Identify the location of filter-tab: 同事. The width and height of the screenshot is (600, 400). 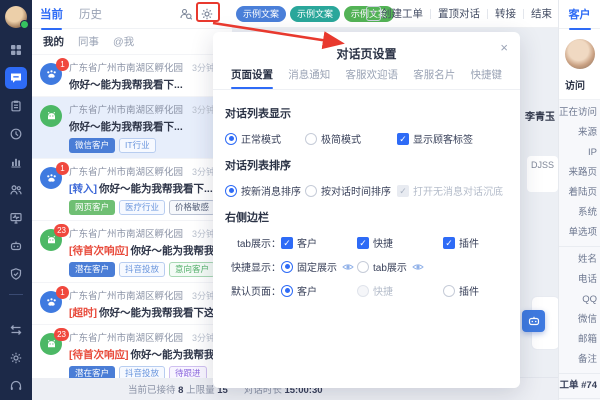
(88, 41).